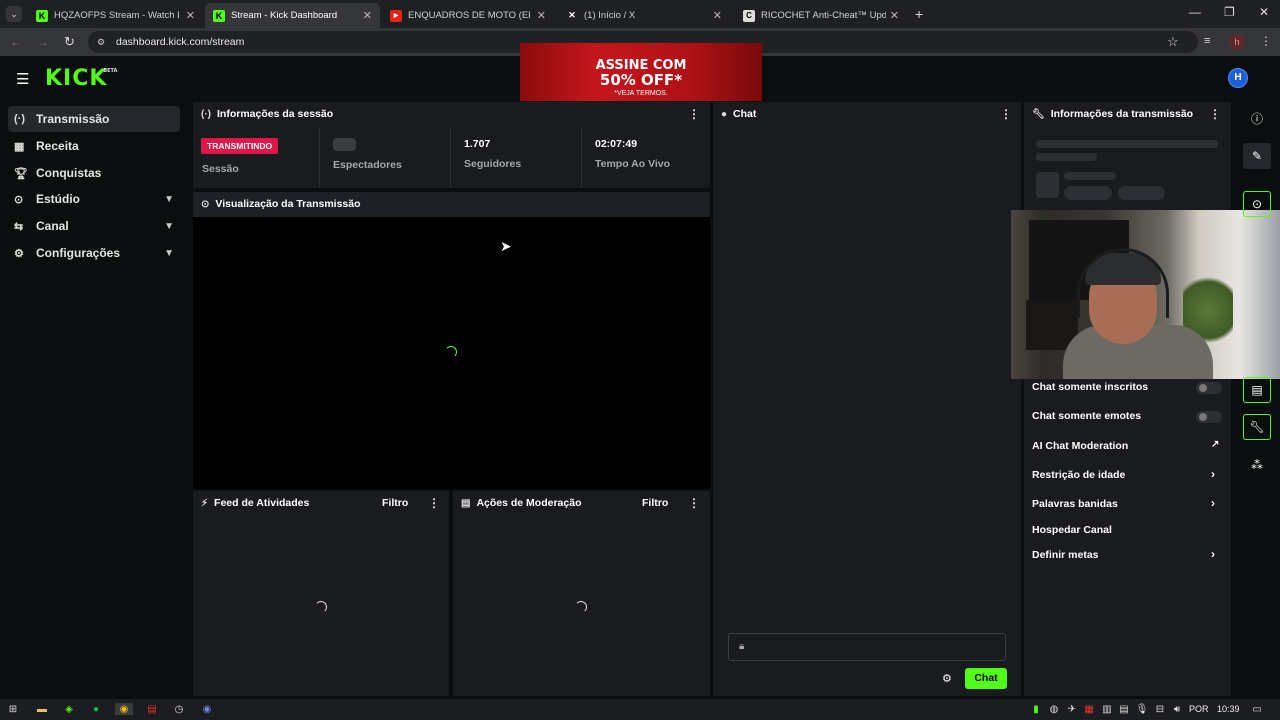  What do you see at coordinates (94, 199) in the screenshot?
I see `sidebar-item-estudio: ⊙ Estúdio ▼` at bounding box center [94, 199].